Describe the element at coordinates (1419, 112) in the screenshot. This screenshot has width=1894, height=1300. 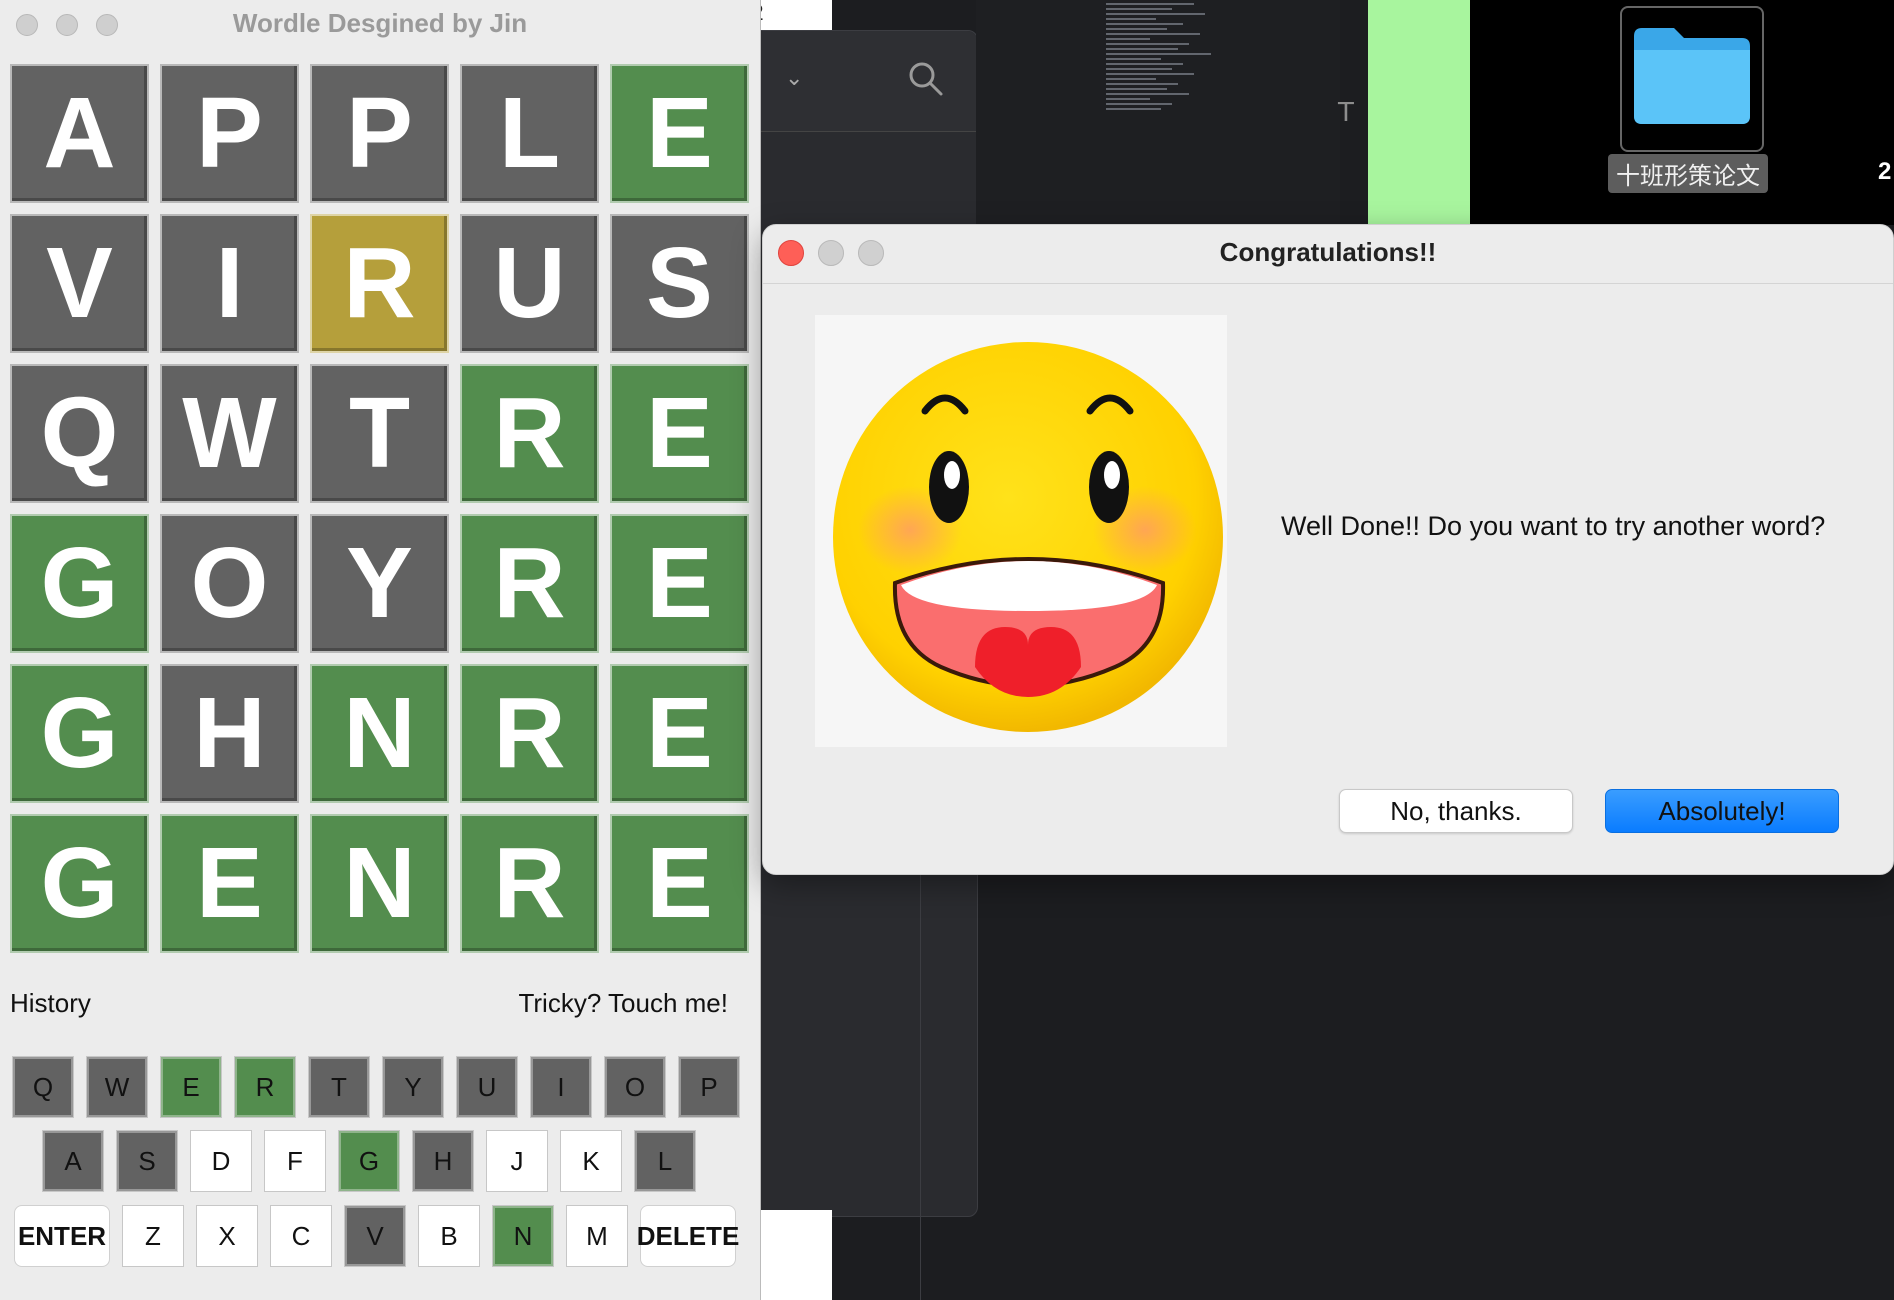
I see `background-green-window` at that location.